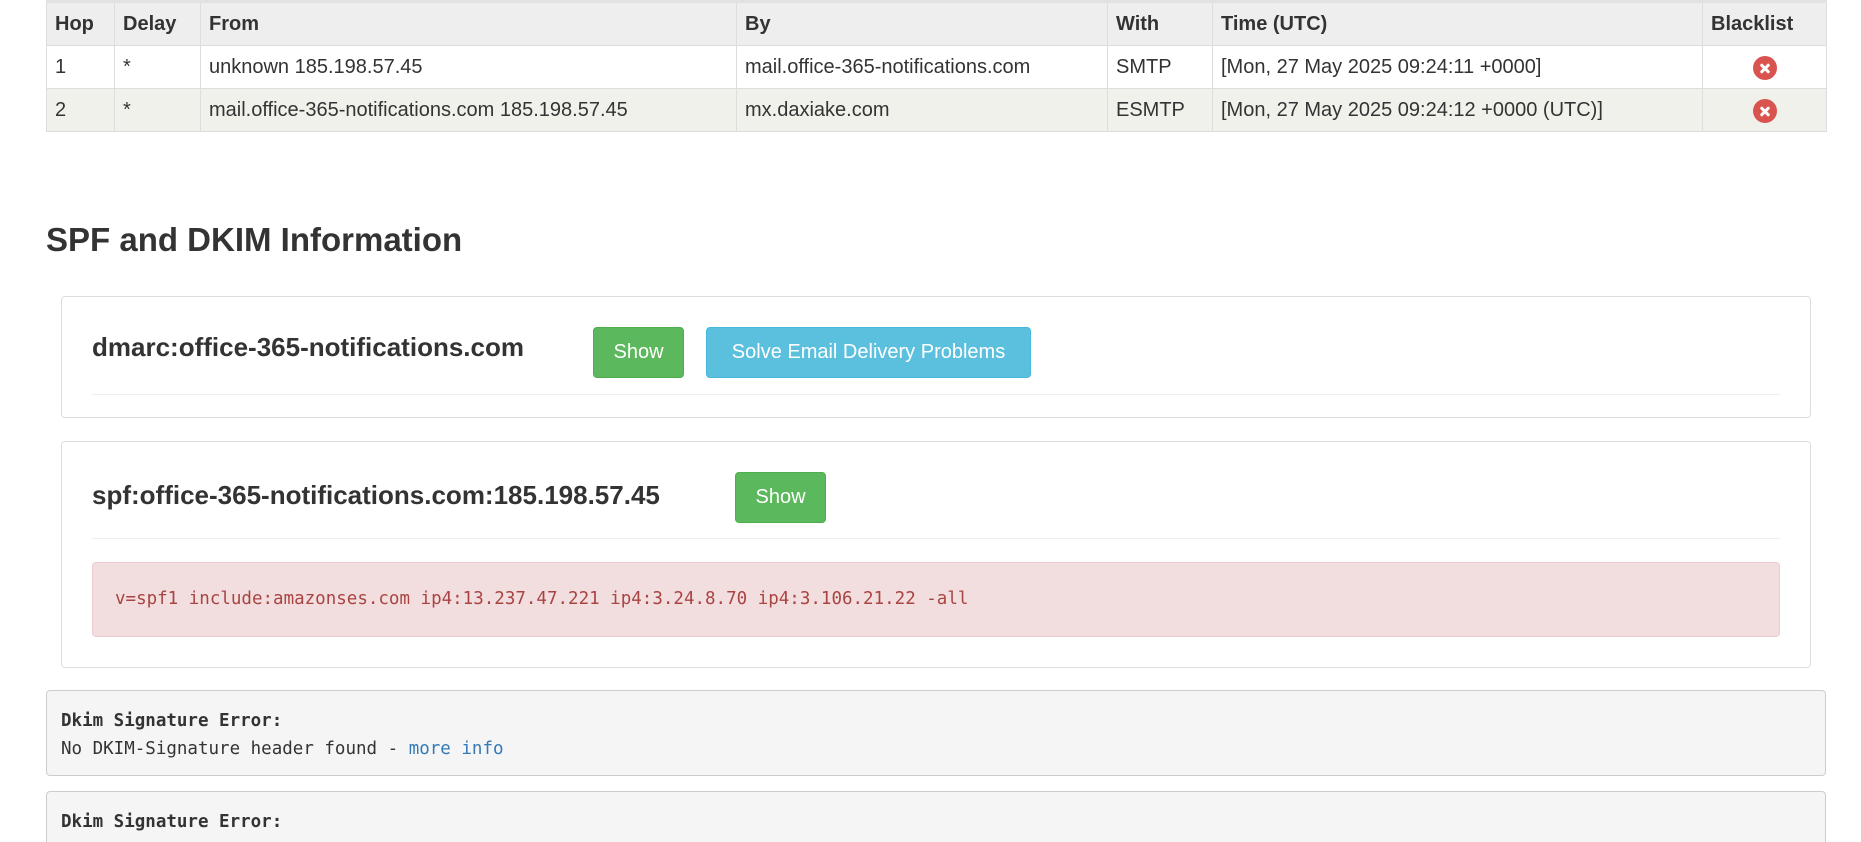  I want to click on cell-time: [Mon, 27 May 2025 09:24:11 +0000], so click(1457, 67).